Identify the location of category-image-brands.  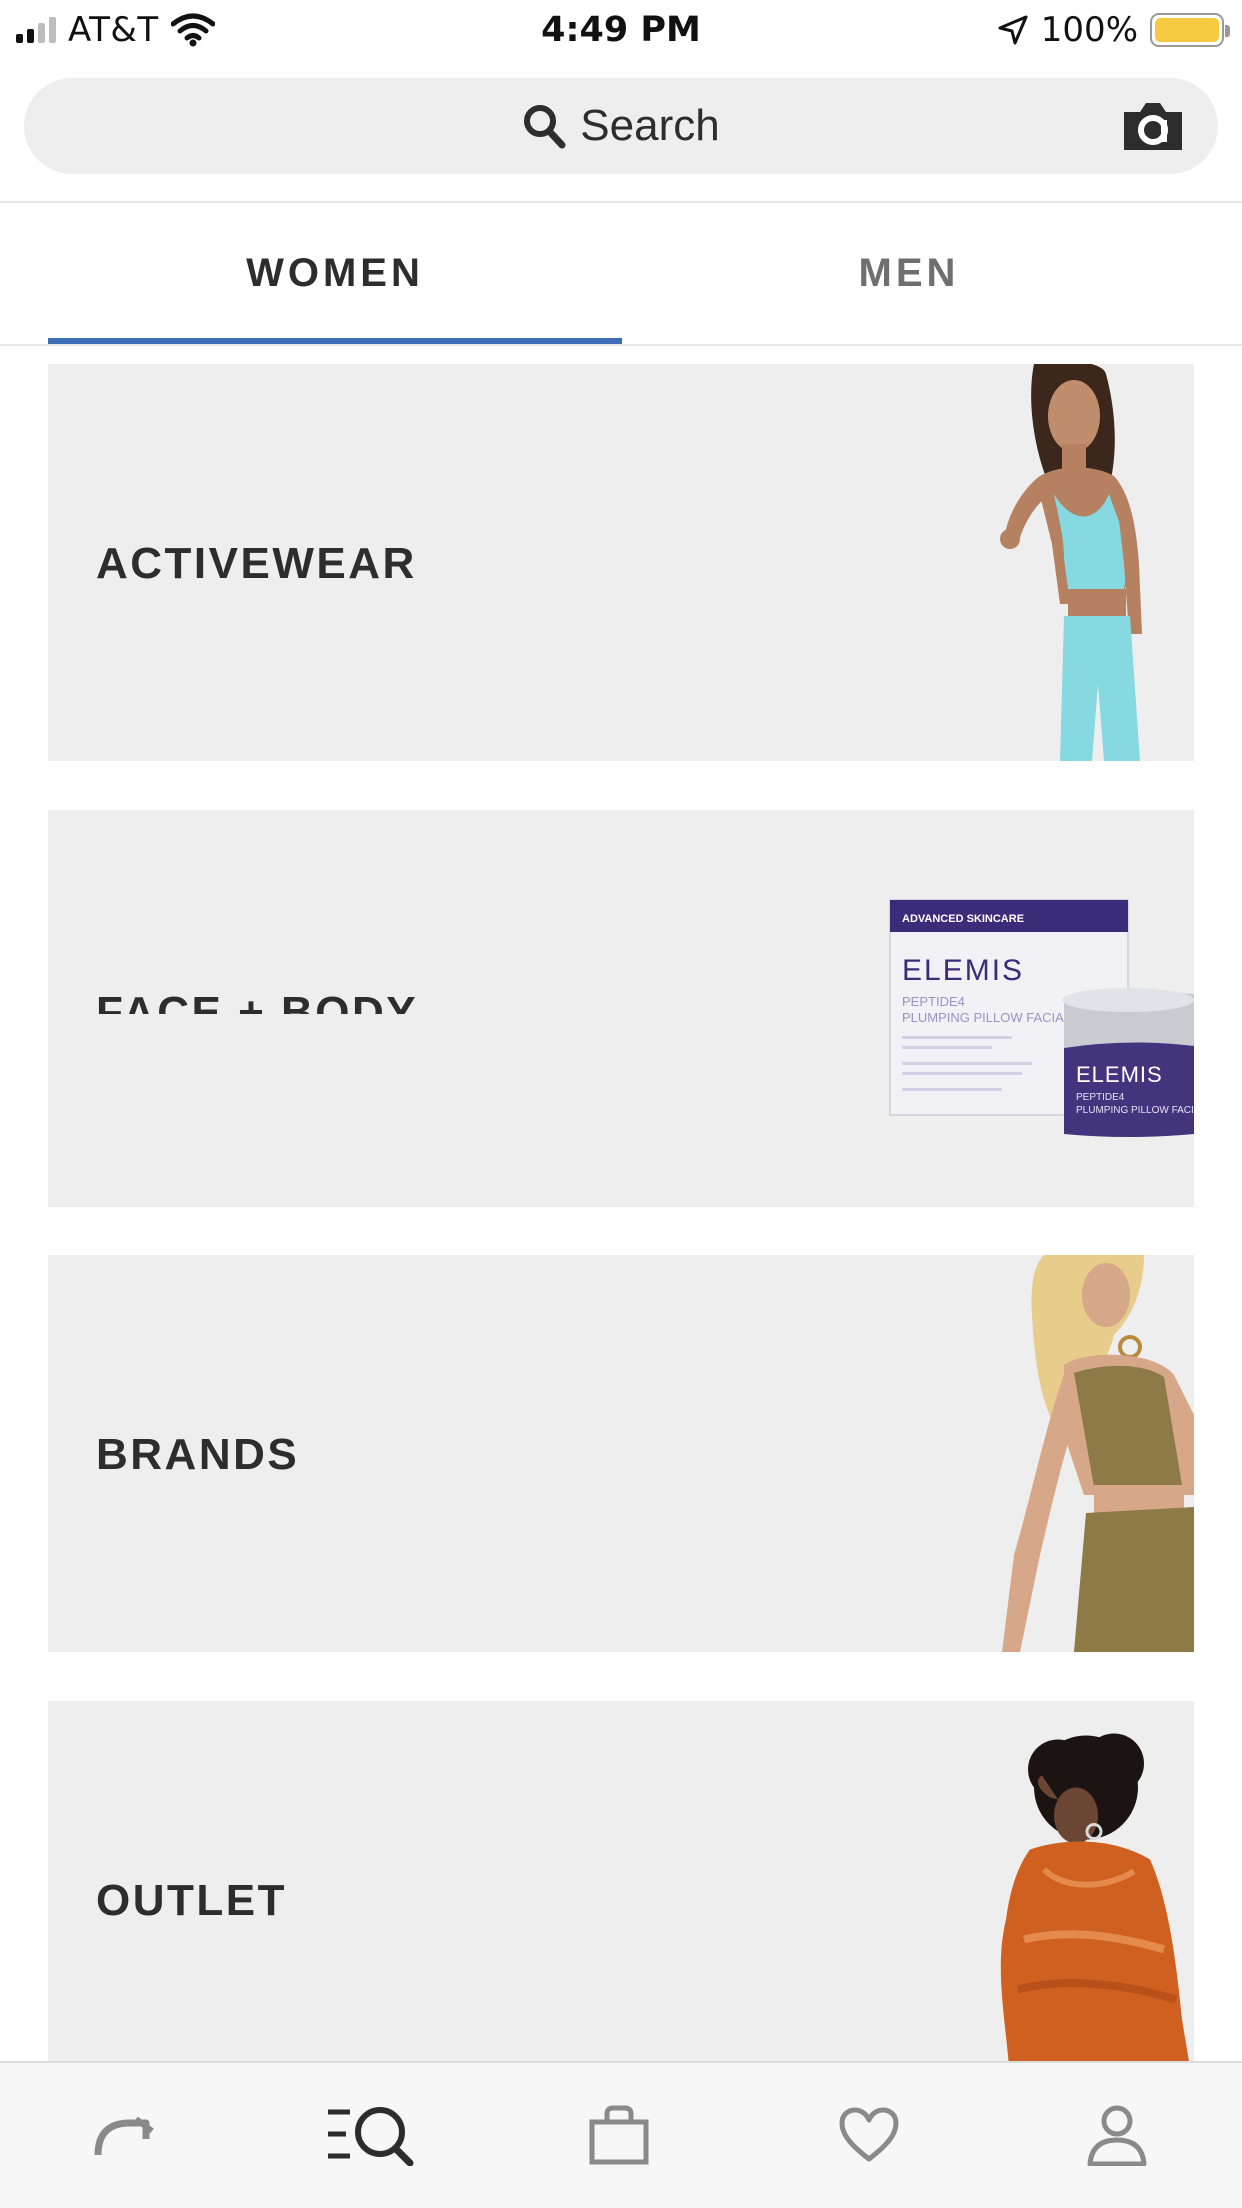
(1098, 1453).